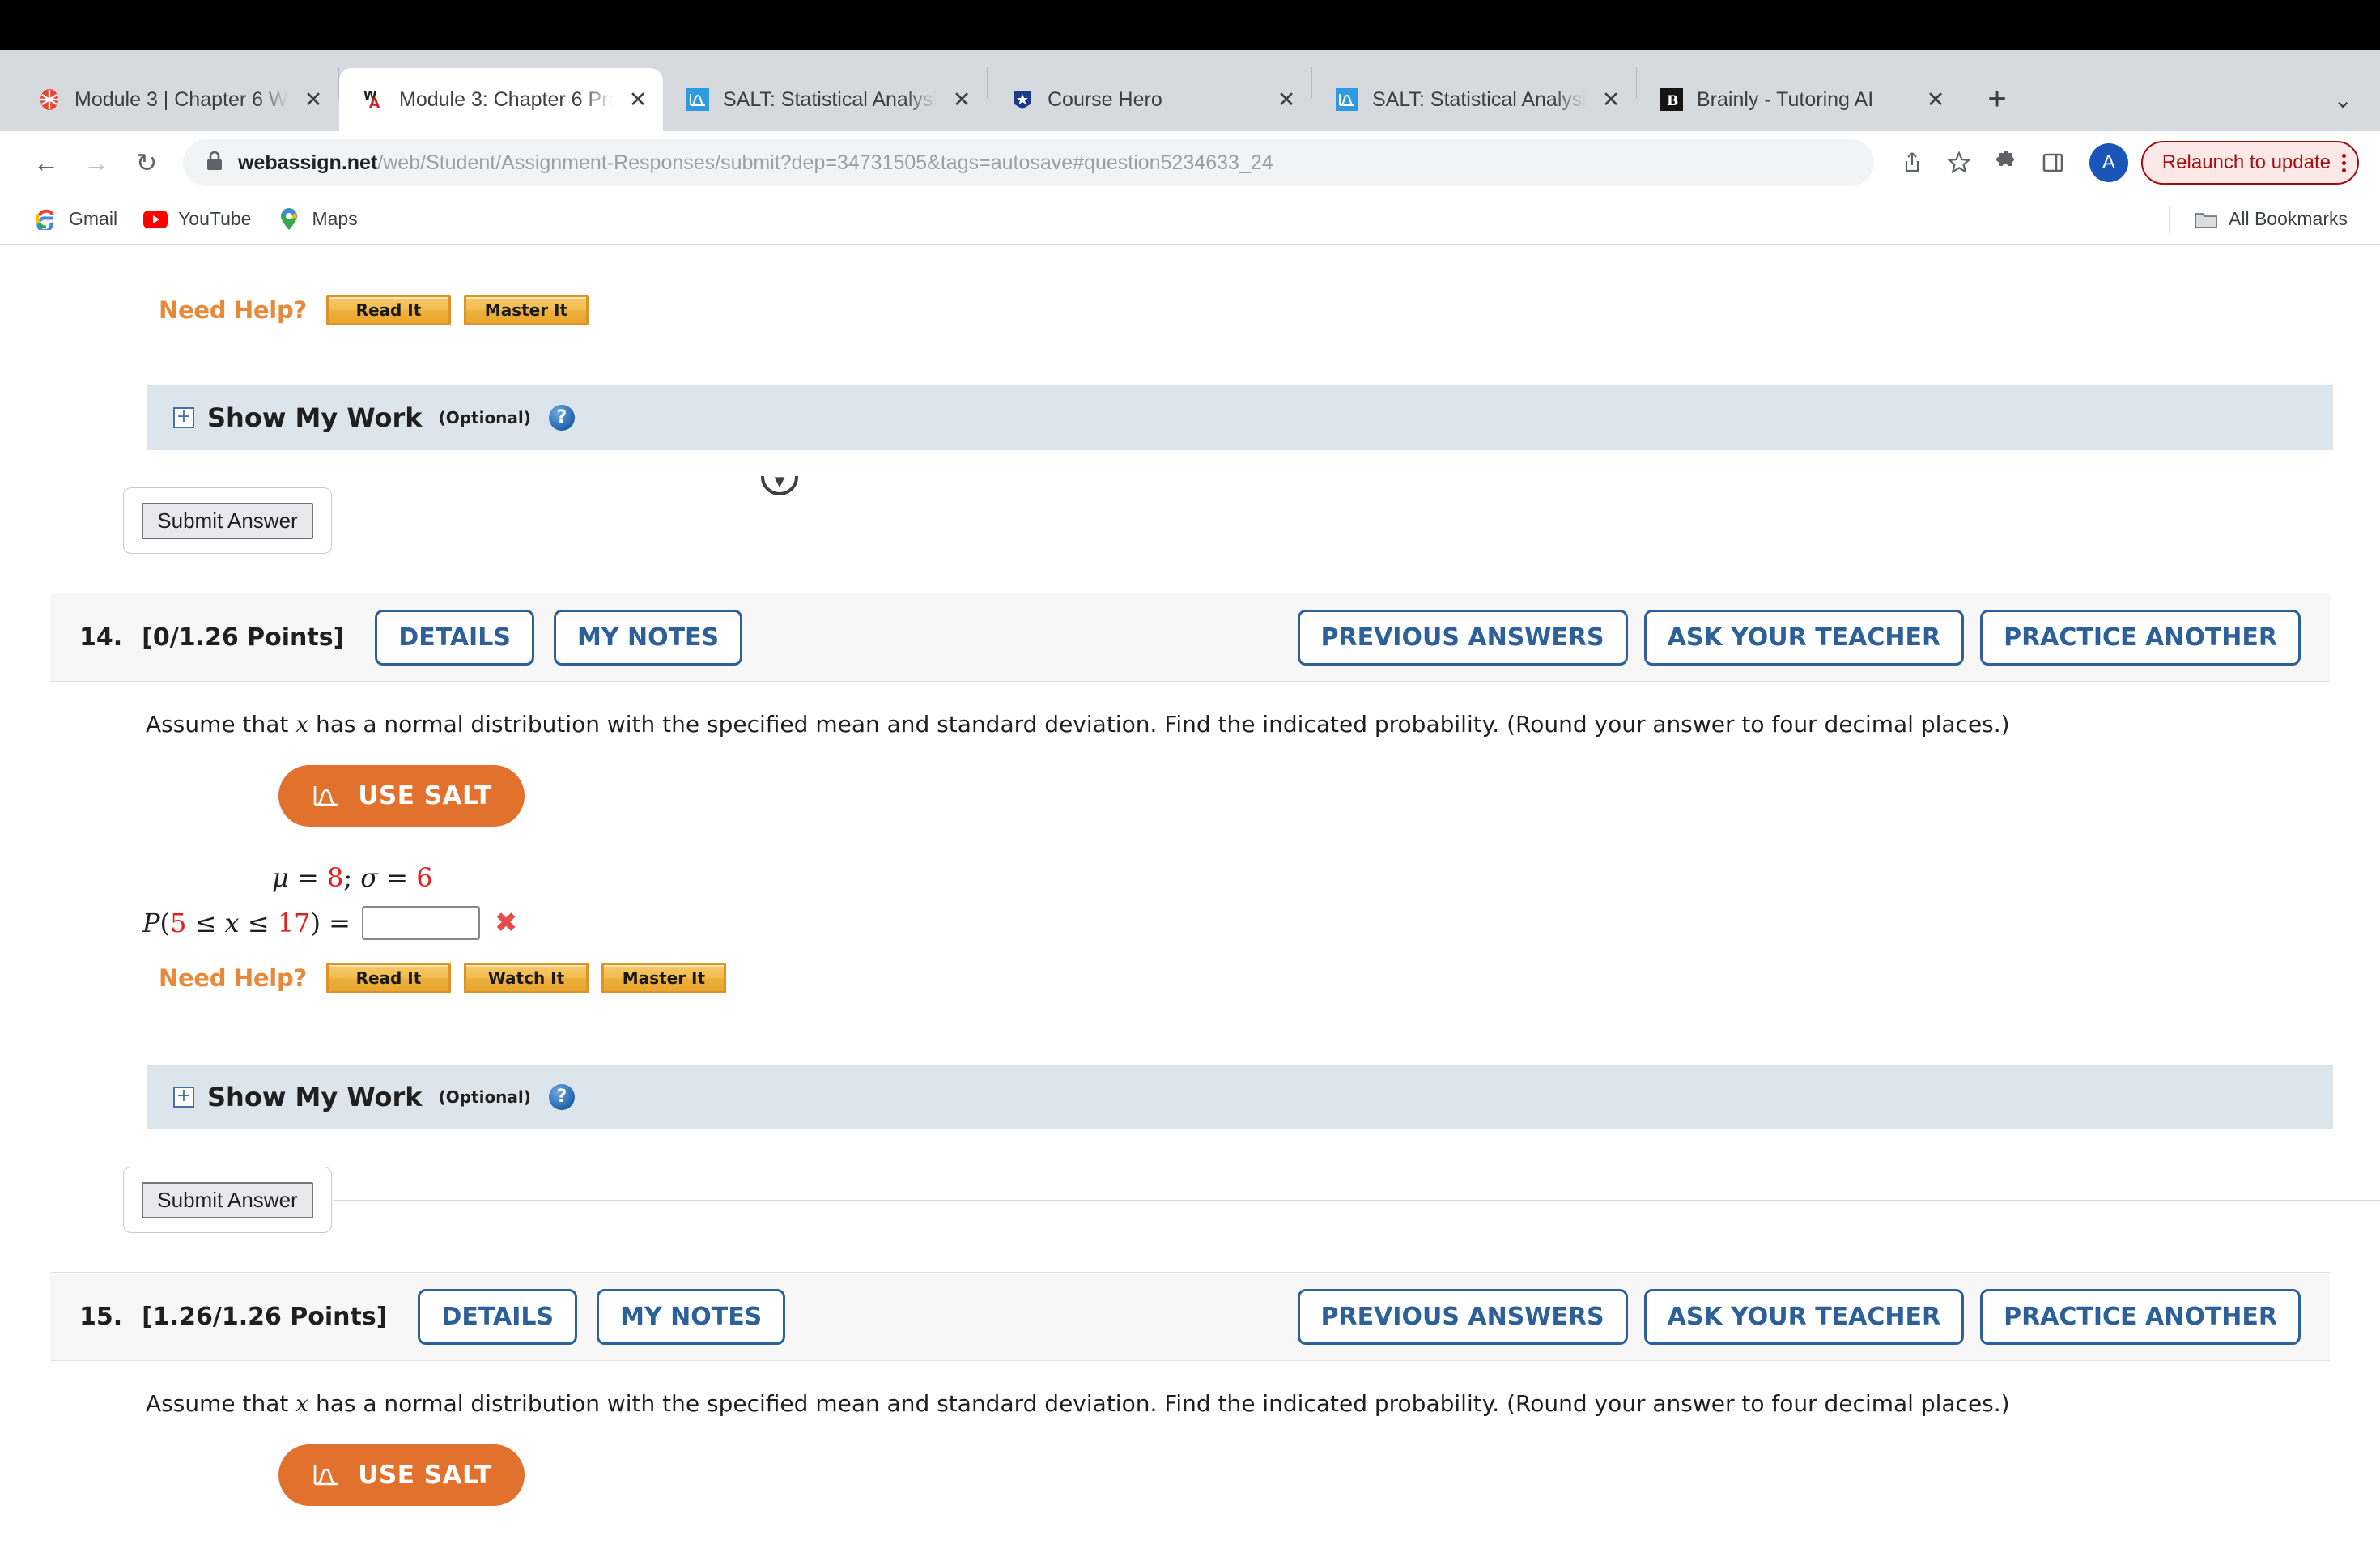  What do you see at coordinates (2288, 219) in the screenshot?
I see `all-bookmarks-label: All Bookmarks` at bounding box center [2288, 219].